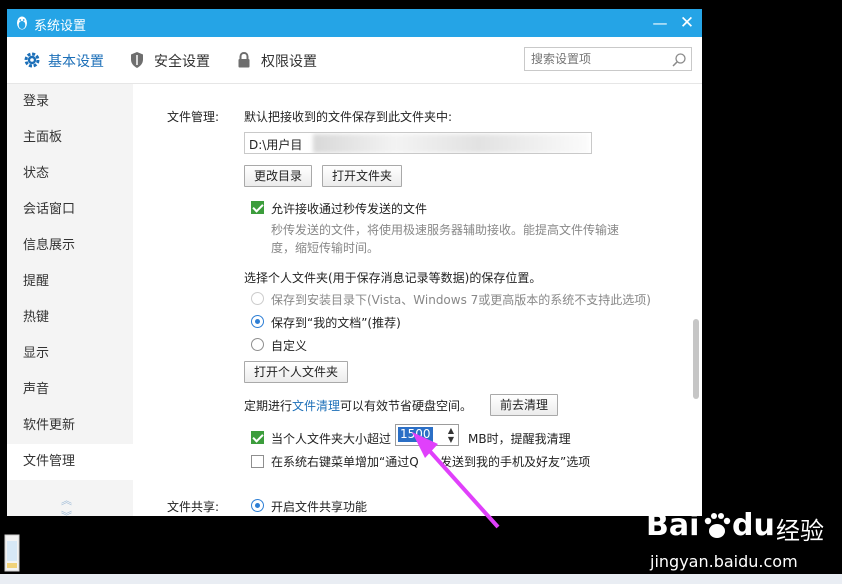 Image resolution: width=842 pixels, height=584 pixels. What do you see at coordinates (724, 561) in the screenshot?
I see `watermark-url: jingyan.baidu.com` at bounding box center [724, 561].